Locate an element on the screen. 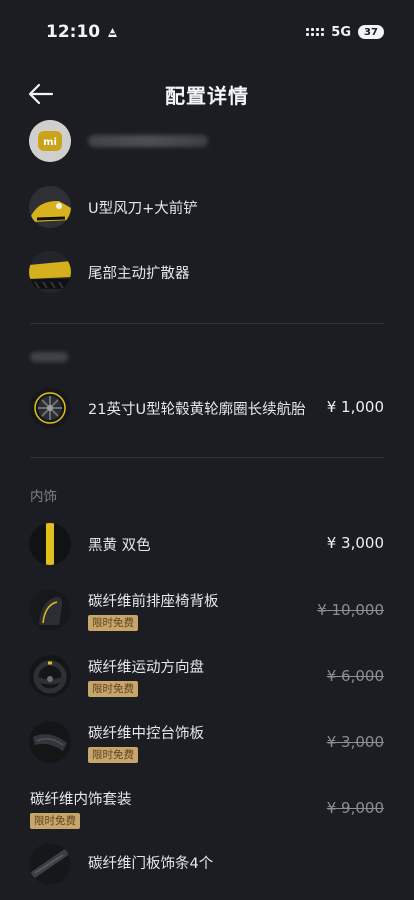  item-price: ¥ 6,000 is located at coordinates (355, 676).